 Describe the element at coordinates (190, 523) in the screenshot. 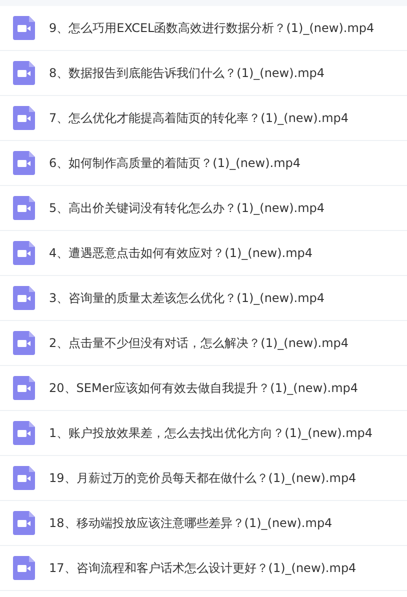

I see `file-name: 18、移动端投放应该注意哪些差异？(1)_(new).mp4` at that location.